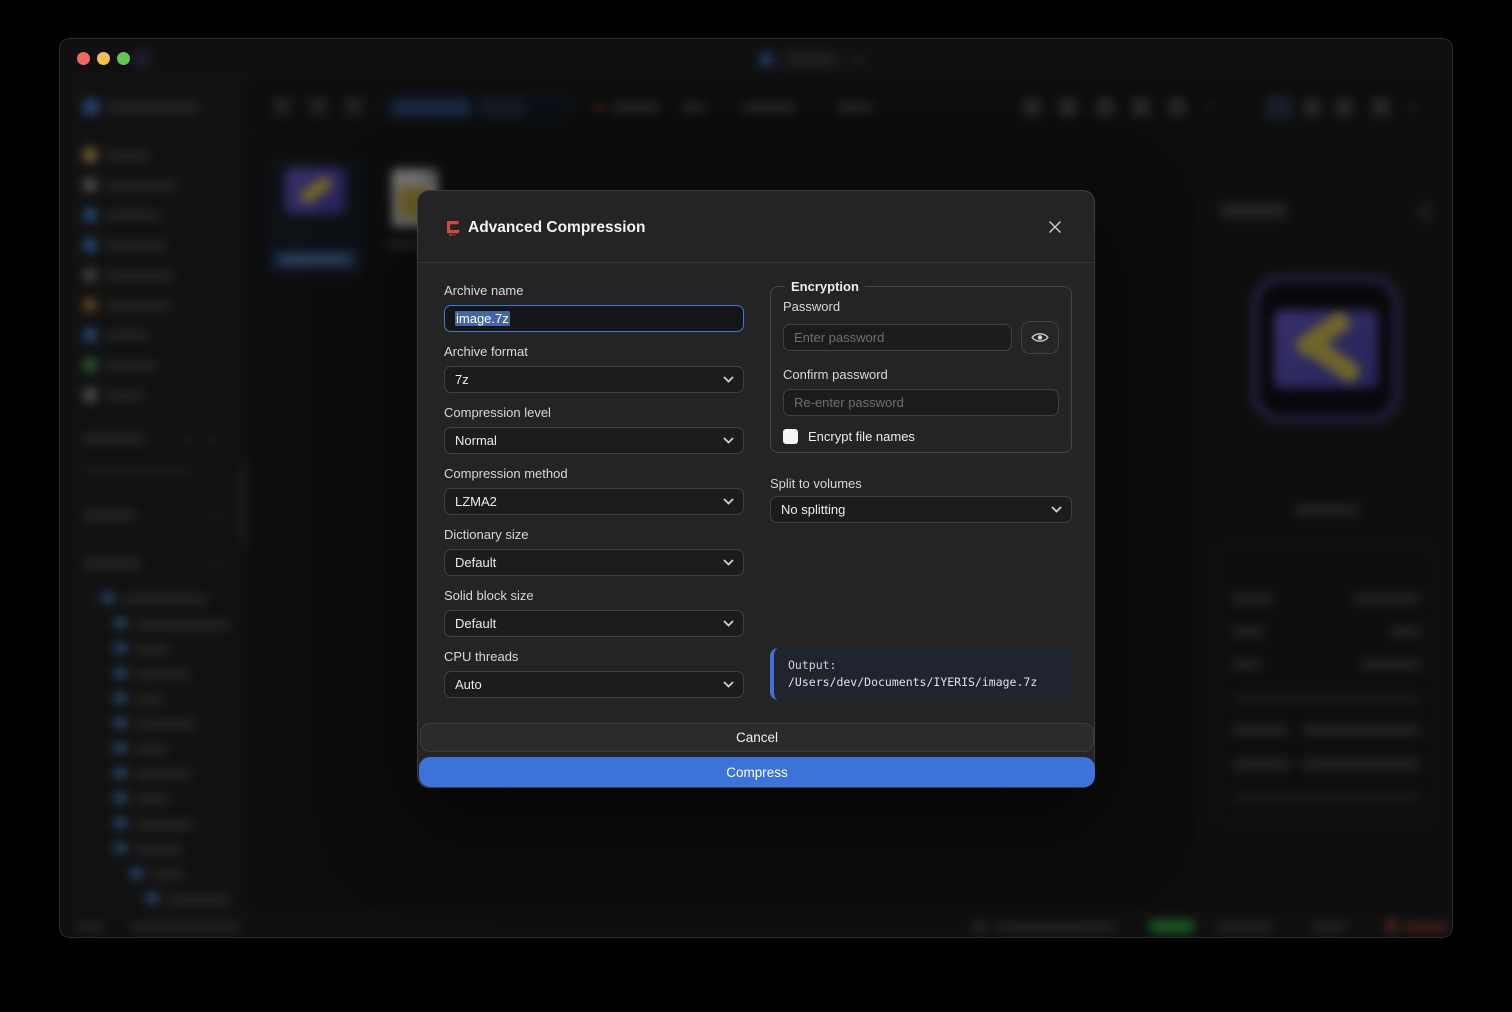  What do you see at coordinates (756, 227) in the screenshot?
I see `dialog-header: Advanced Compression` at bounding box center [756, 227].